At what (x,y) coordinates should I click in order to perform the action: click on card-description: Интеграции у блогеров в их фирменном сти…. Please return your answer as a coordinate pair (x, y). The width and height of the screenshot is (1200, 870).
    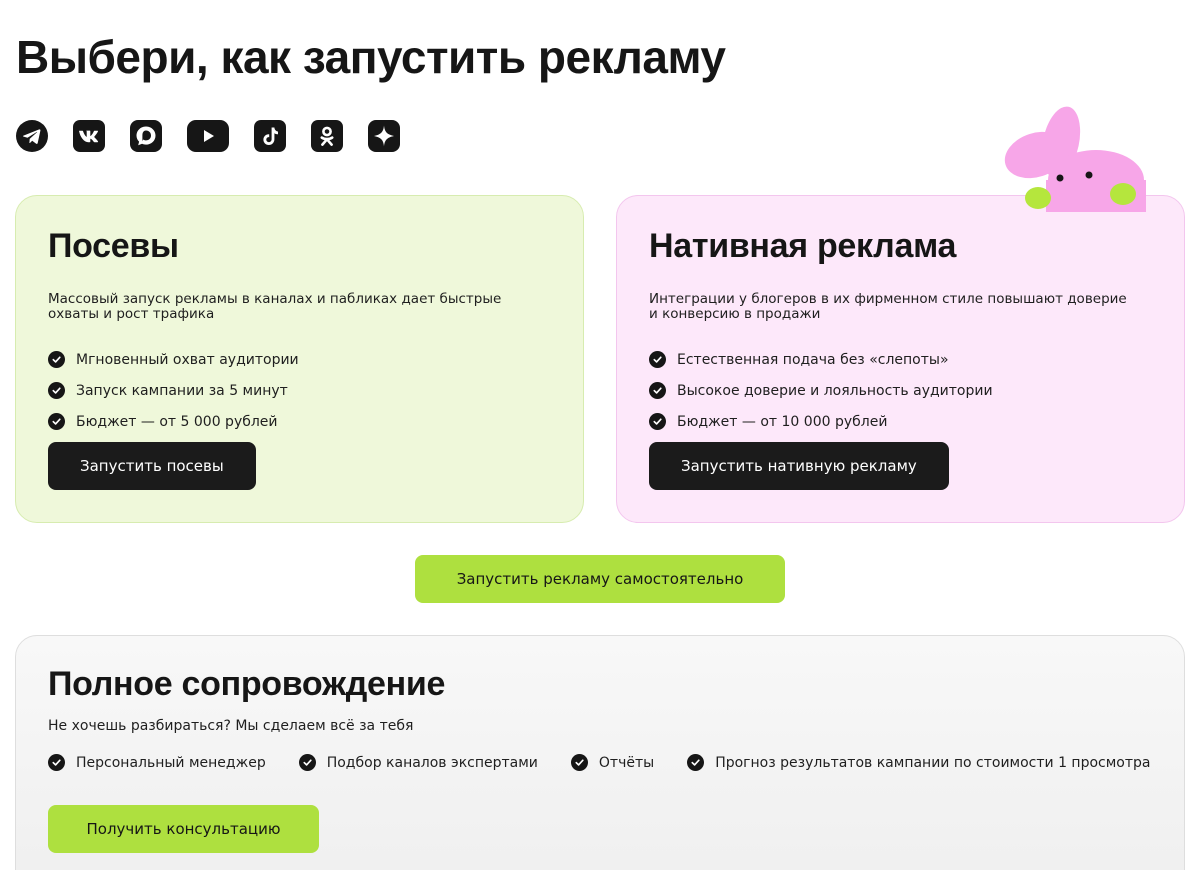
    Looking at the image, I should click on (888, 306).